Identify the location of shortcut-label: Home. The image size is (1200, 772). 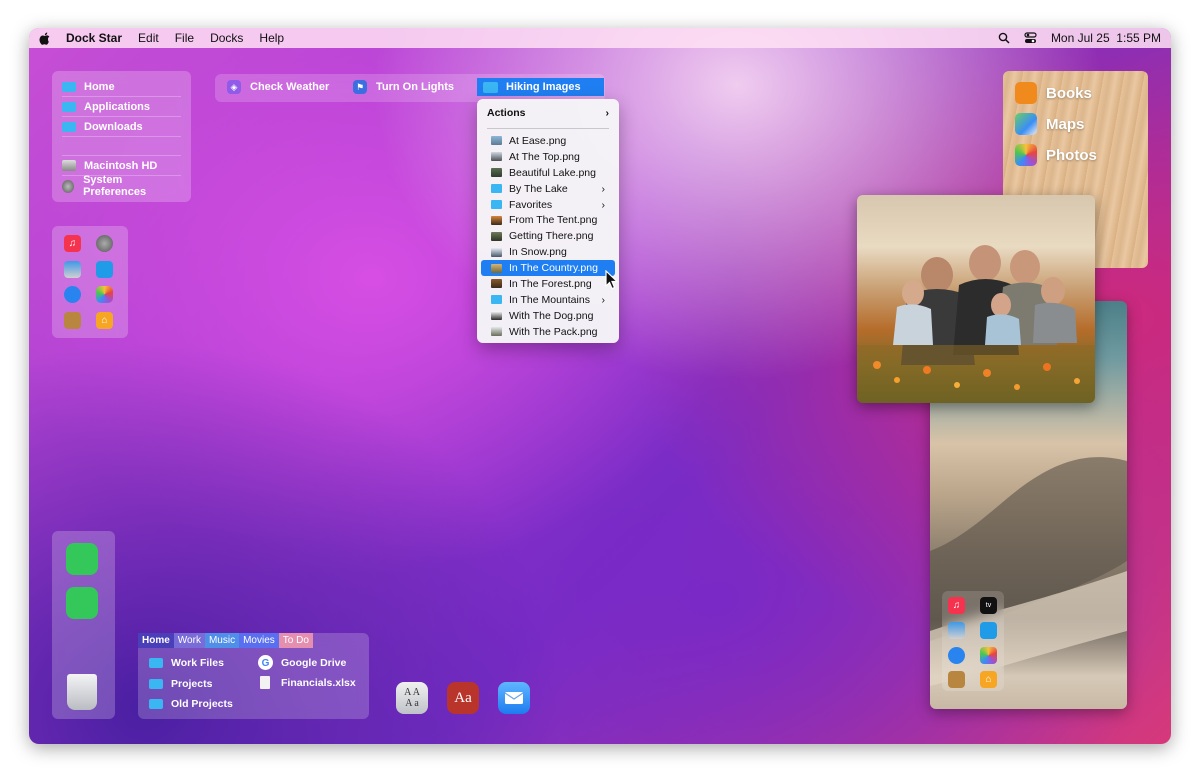
(99, 86).